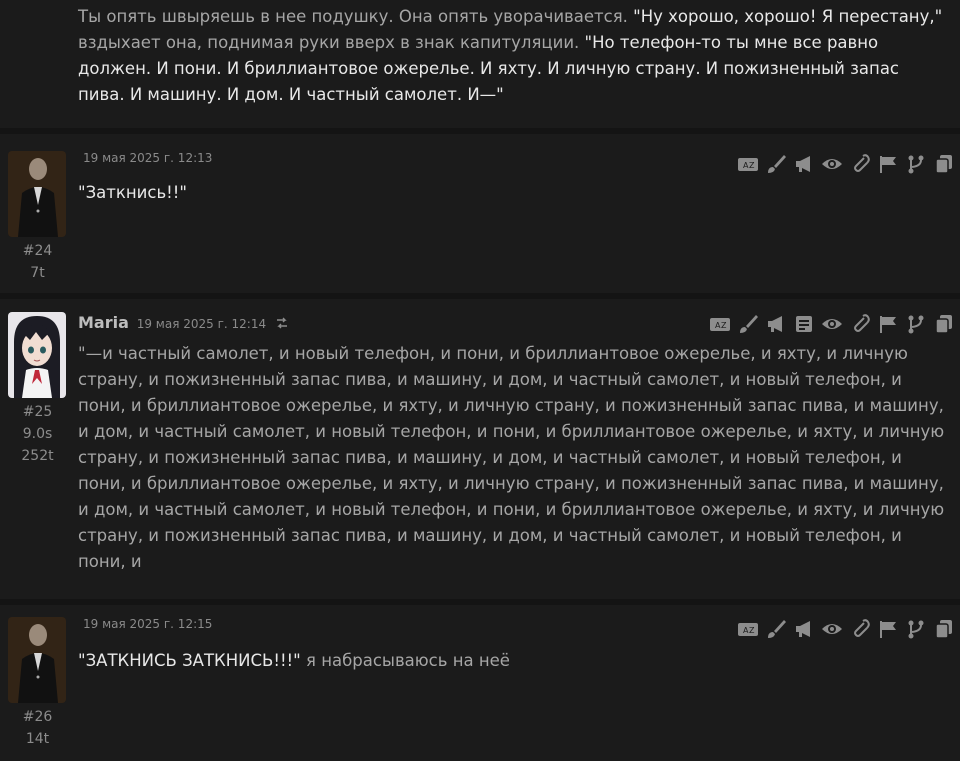  What do you see at coordinates (37, 251) in the screenshot?
I see `message-number: #24` at bounding box center [37, 251].